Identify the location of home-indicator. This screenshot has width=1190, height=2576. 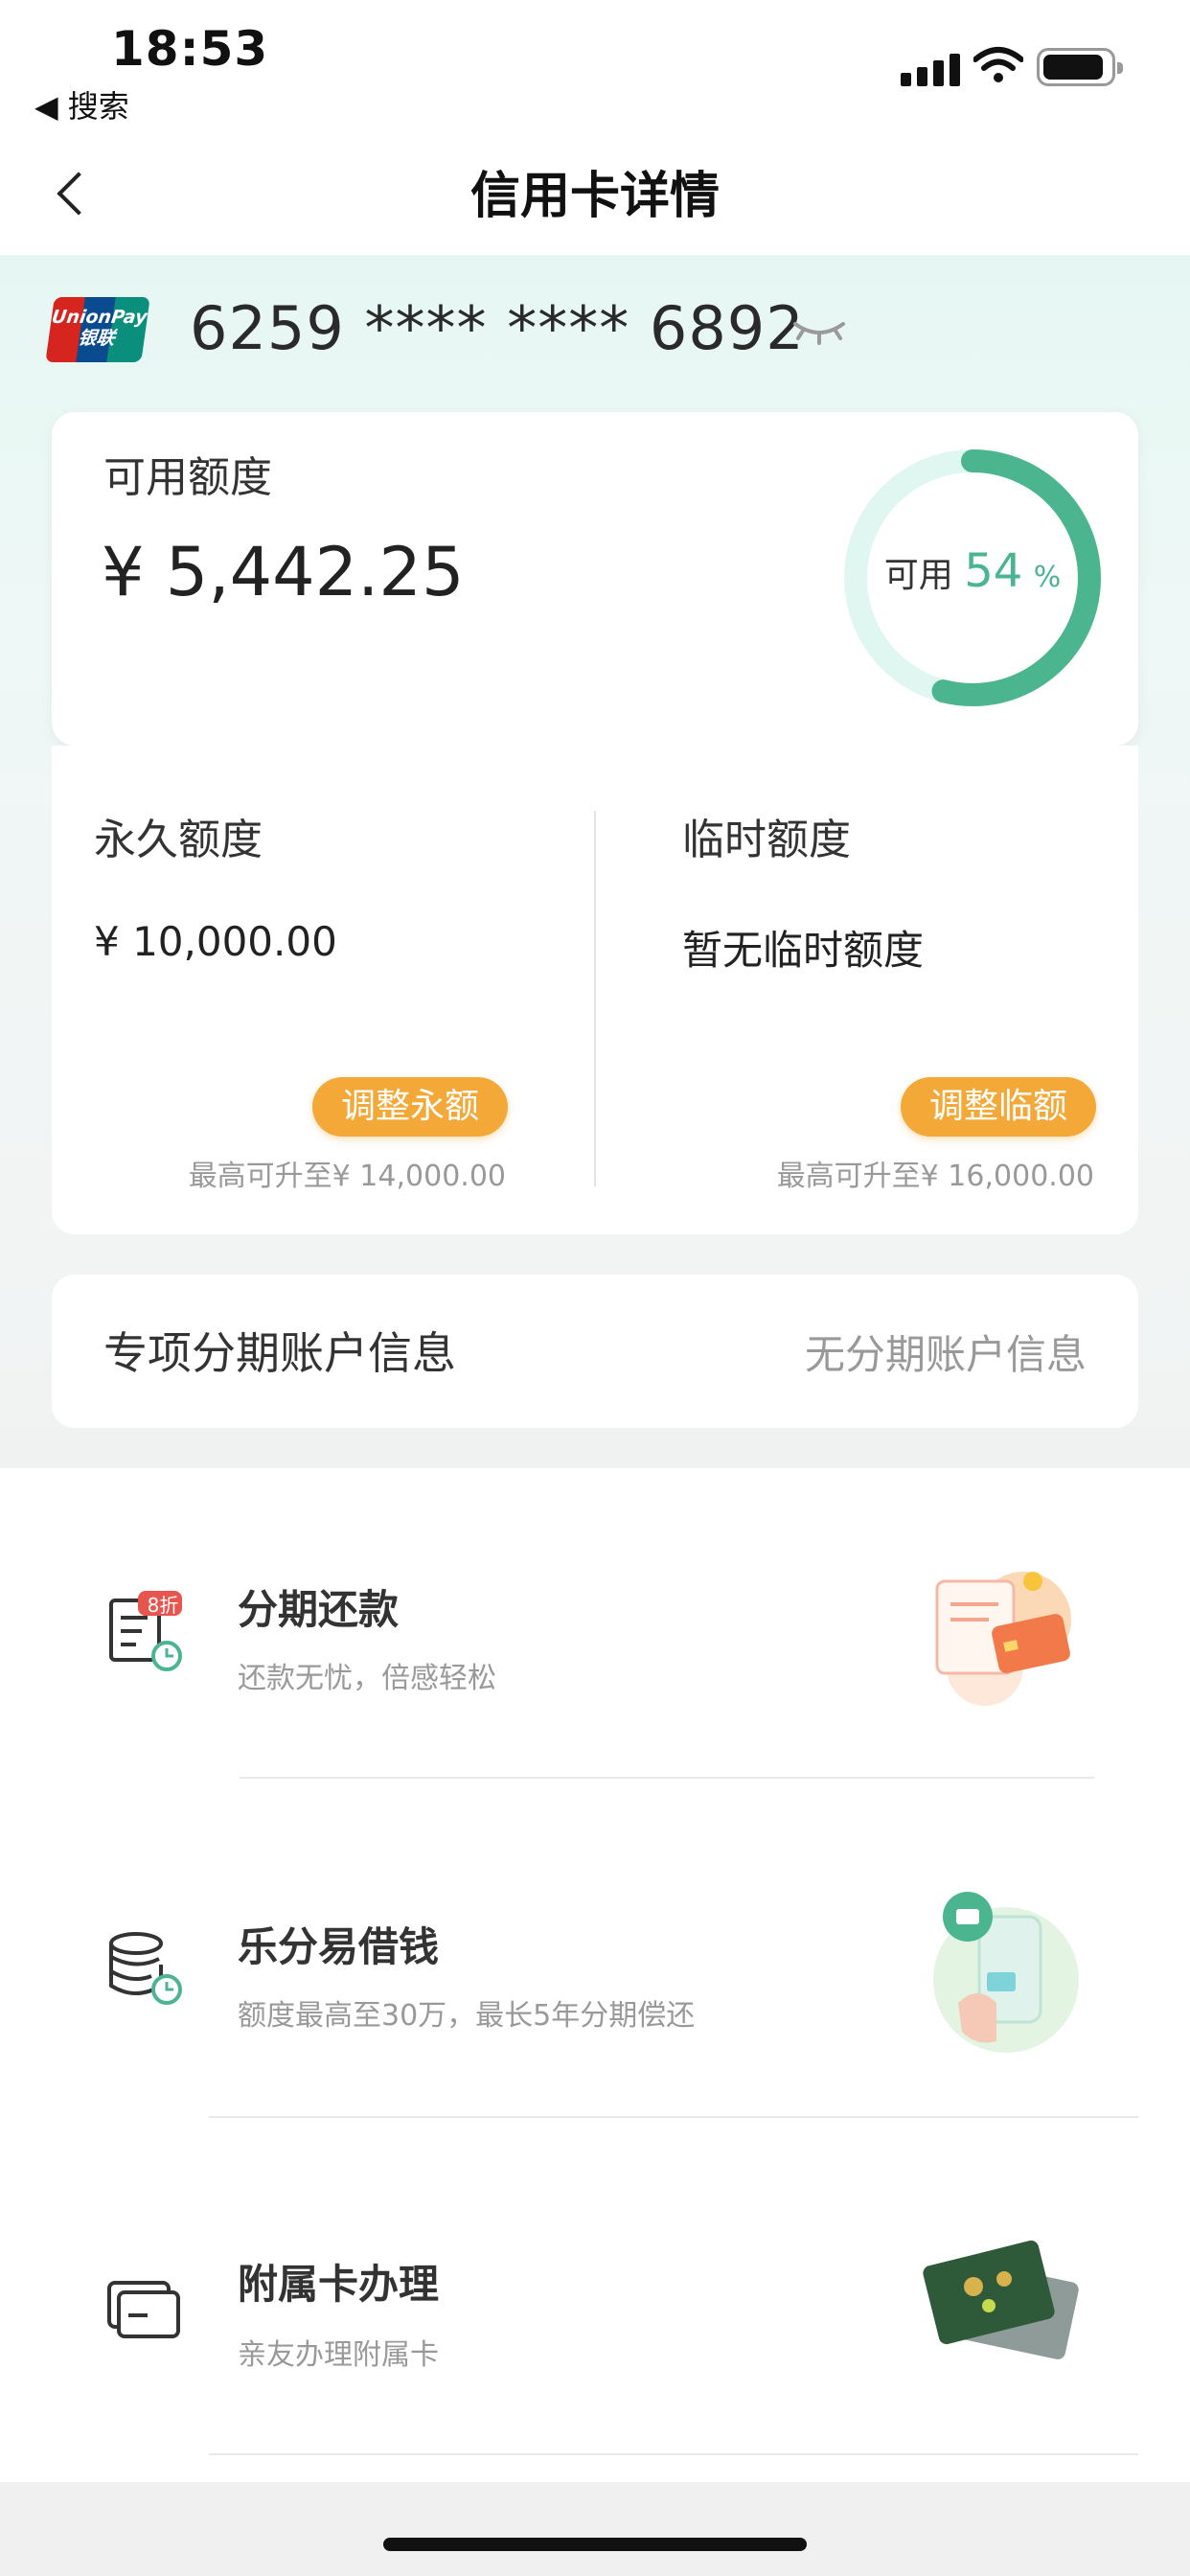
(595, 2544).